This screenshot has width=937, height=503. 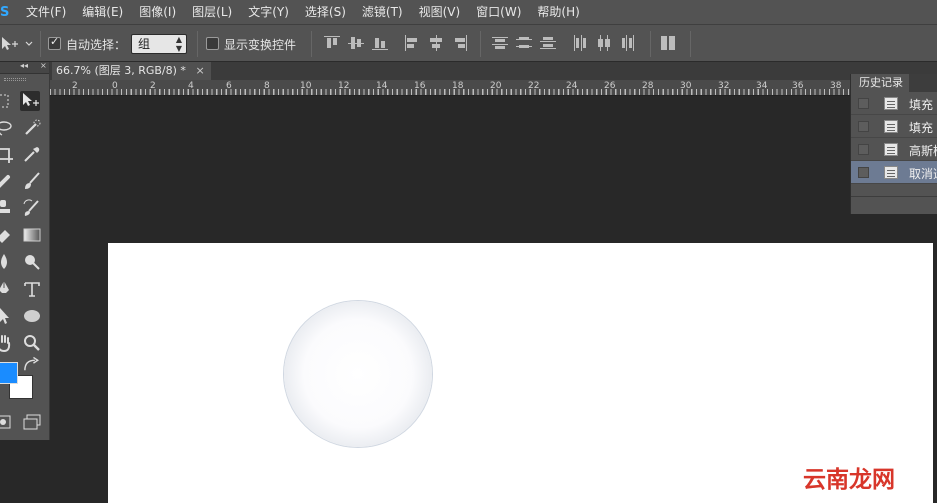 What do you see at coordinates (7, 422) in the screenshot?
I see `quick-mask-button` at bounding box center [7, 422].